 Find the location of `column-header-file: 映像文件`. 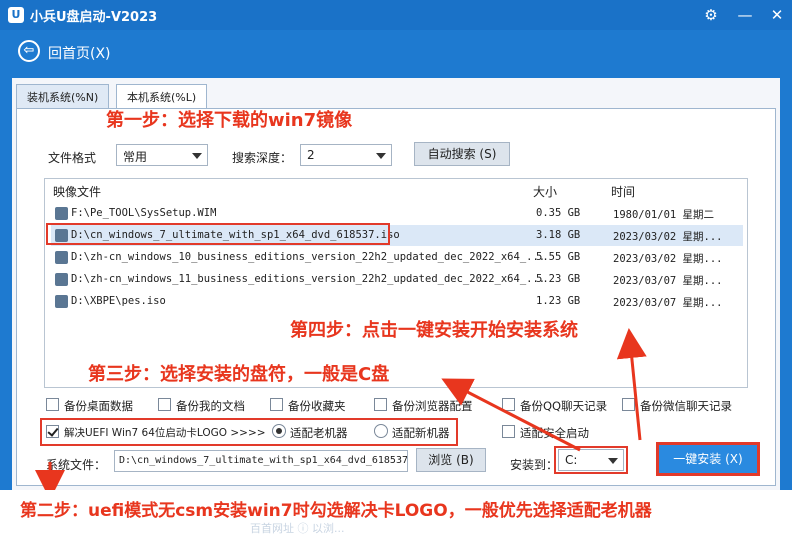

column-header-file: 映像文件 is located at coordinates (77, 192).